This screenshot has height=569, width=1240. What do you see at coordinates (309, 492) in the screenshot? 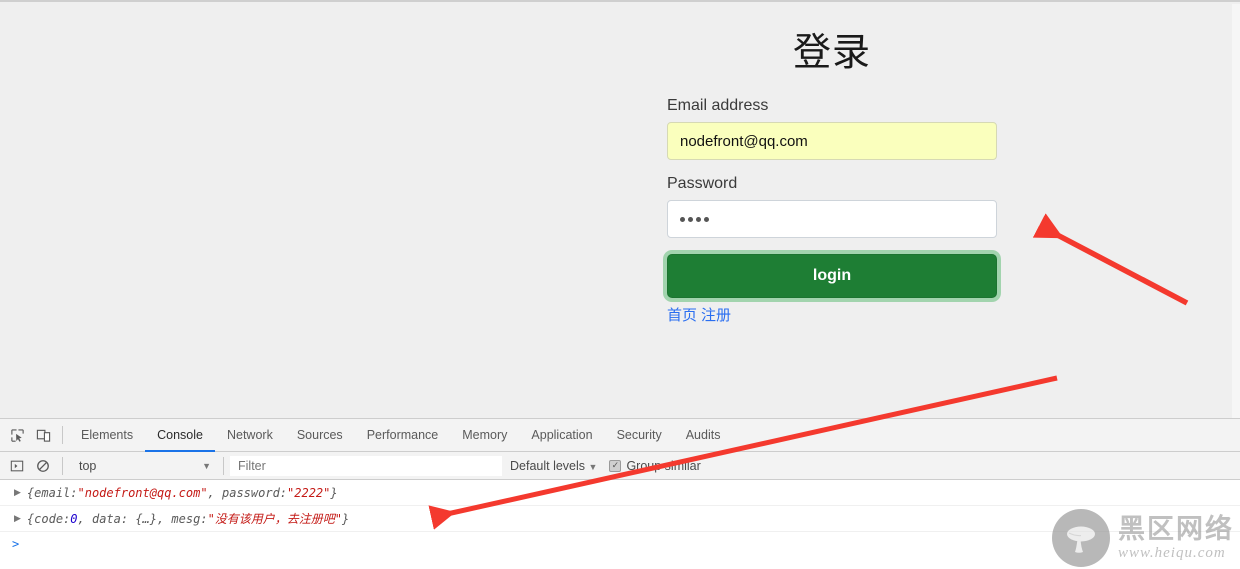
I see `console-token: "2222"` at bounding box center [309, 492].